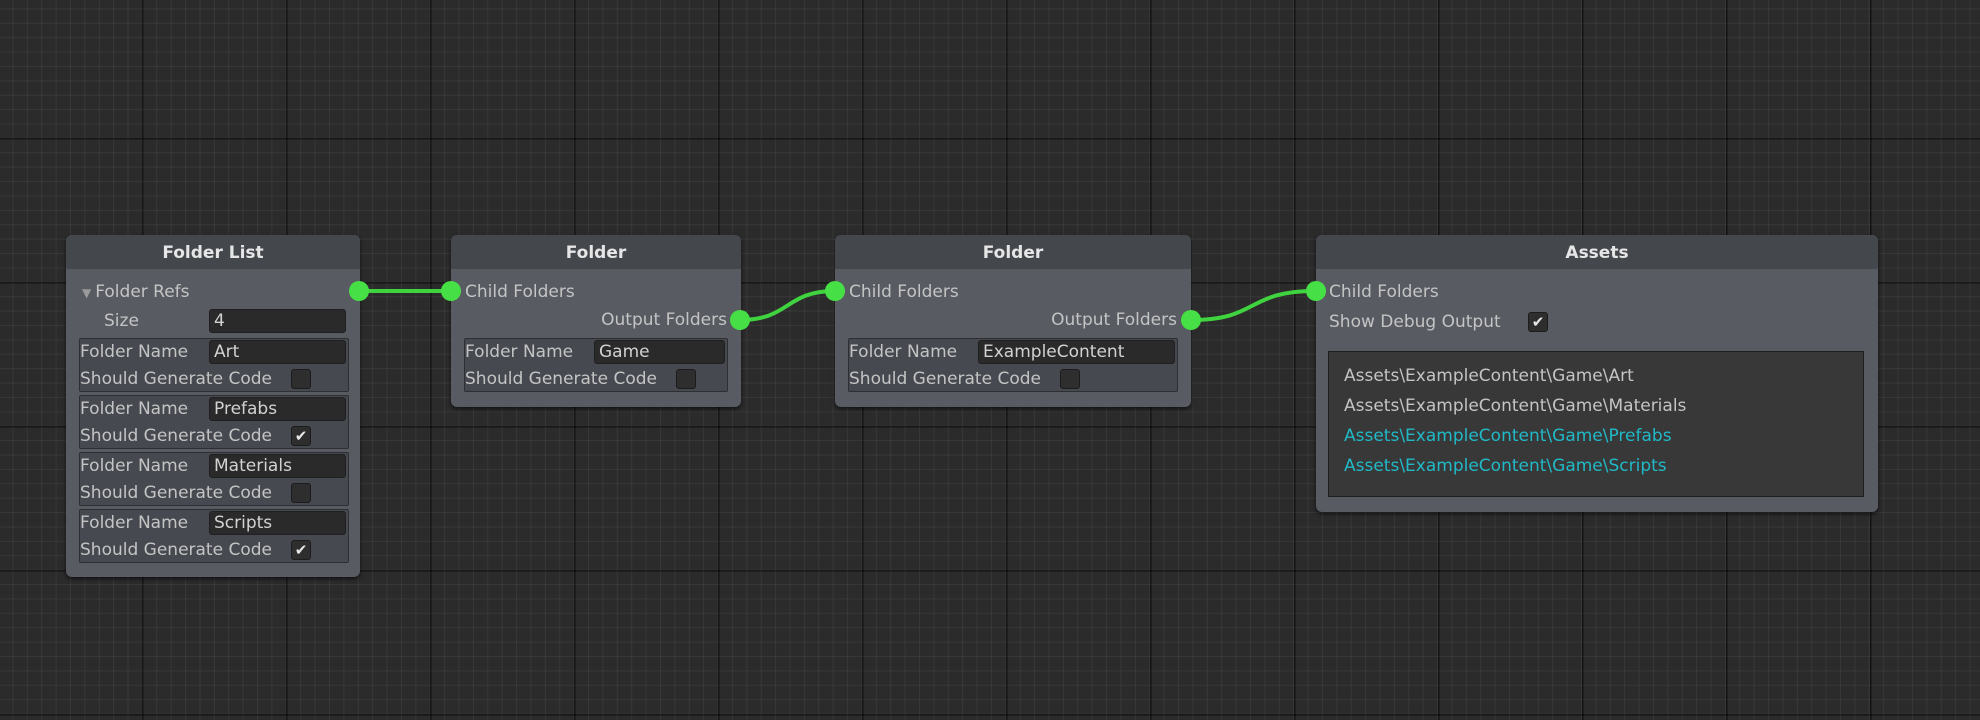 The image size is (1980, 720). I want to click on node-title: Assets, so click(1597, 252).